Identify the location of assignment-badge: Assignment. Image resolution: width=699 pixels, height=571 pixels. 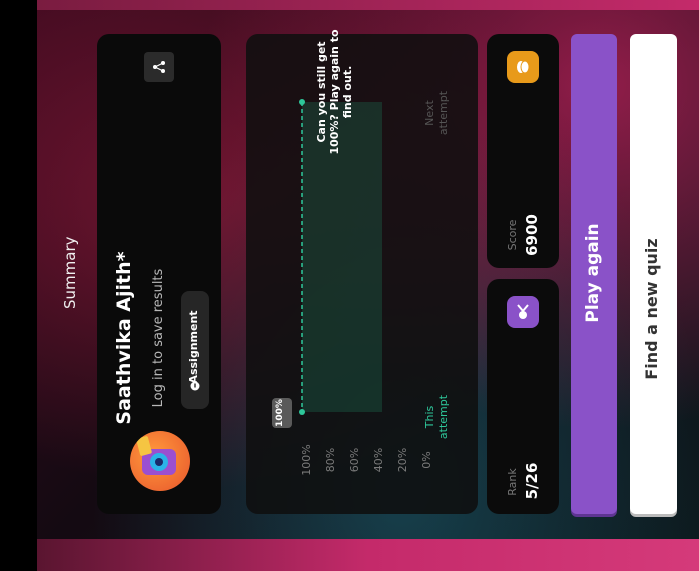
(195, 350).